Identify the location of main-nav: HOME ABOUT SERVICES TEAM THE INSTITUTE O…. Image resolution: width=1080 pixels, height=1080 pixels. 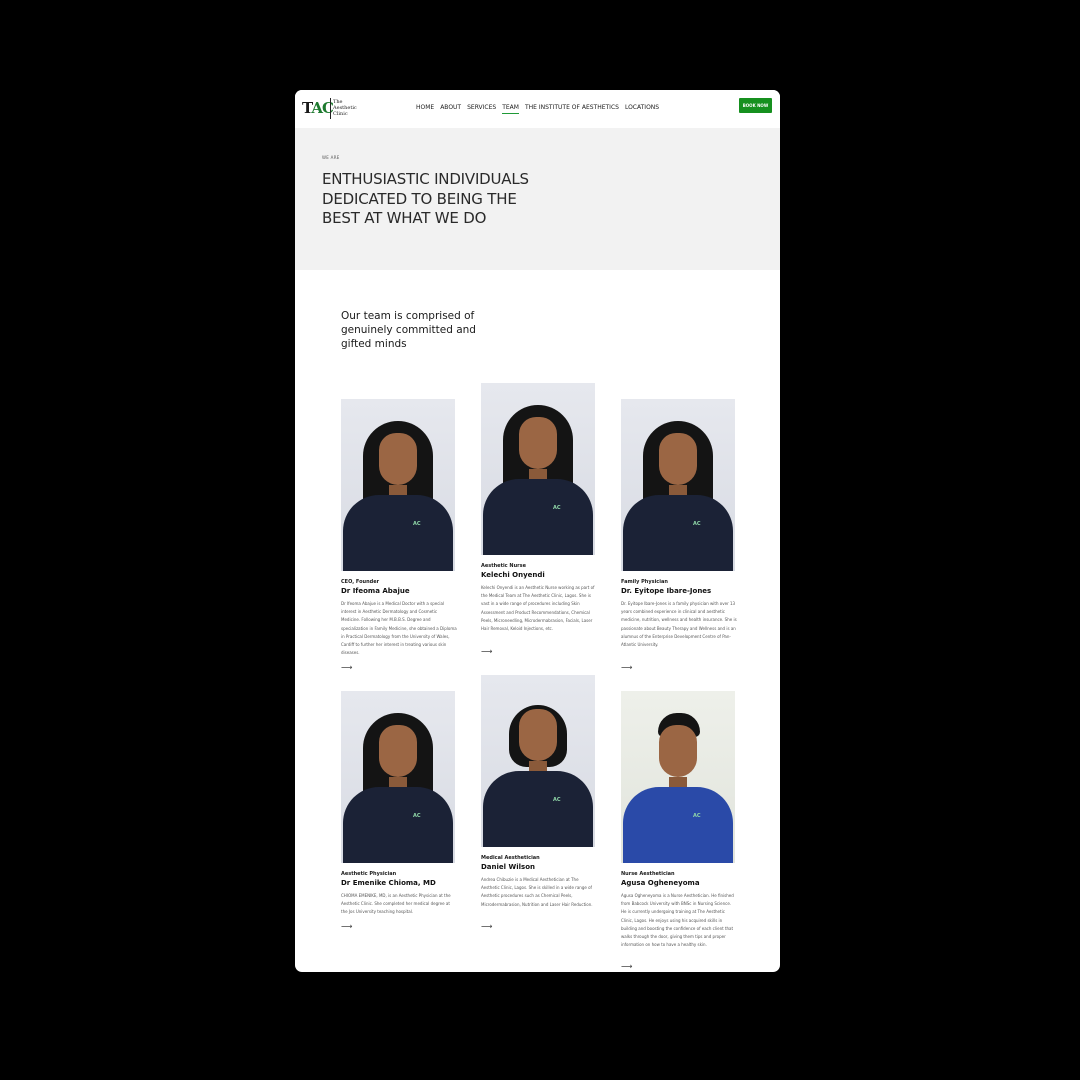
(537, 108).